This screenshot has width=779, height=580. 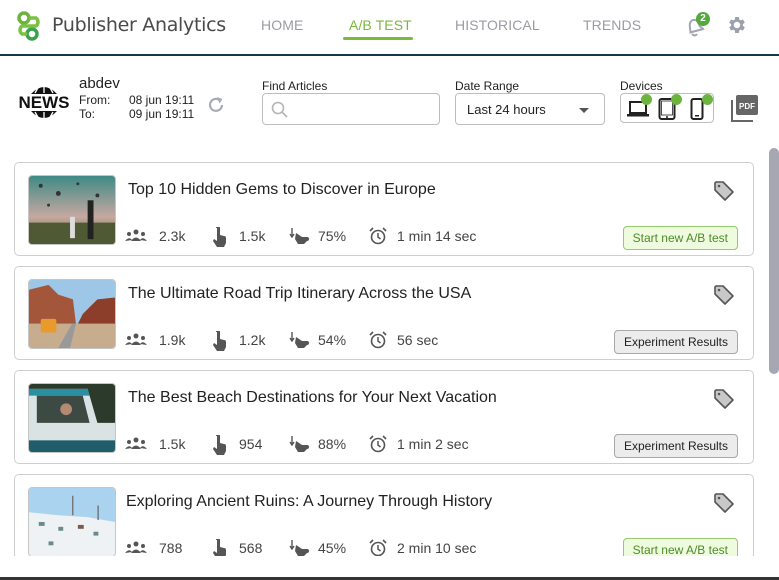 I want to click on svg-text: PDF, so click(x=747, y=106).